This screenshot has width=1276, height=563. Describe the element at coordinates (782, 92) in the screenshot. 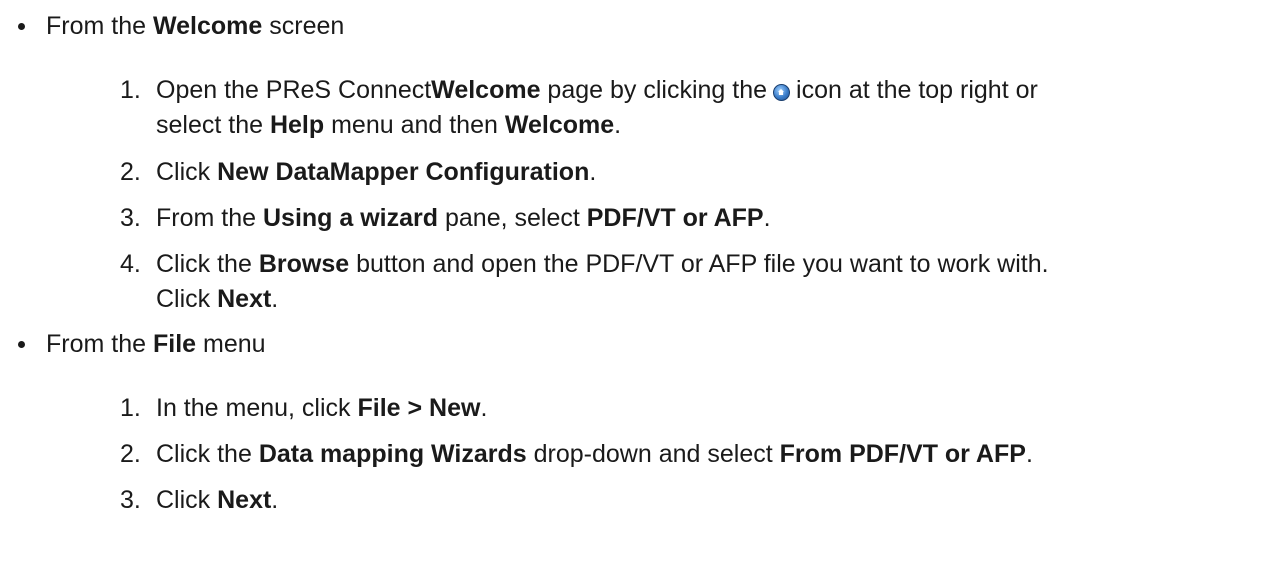

I see `welcome-home-icon` at that location.